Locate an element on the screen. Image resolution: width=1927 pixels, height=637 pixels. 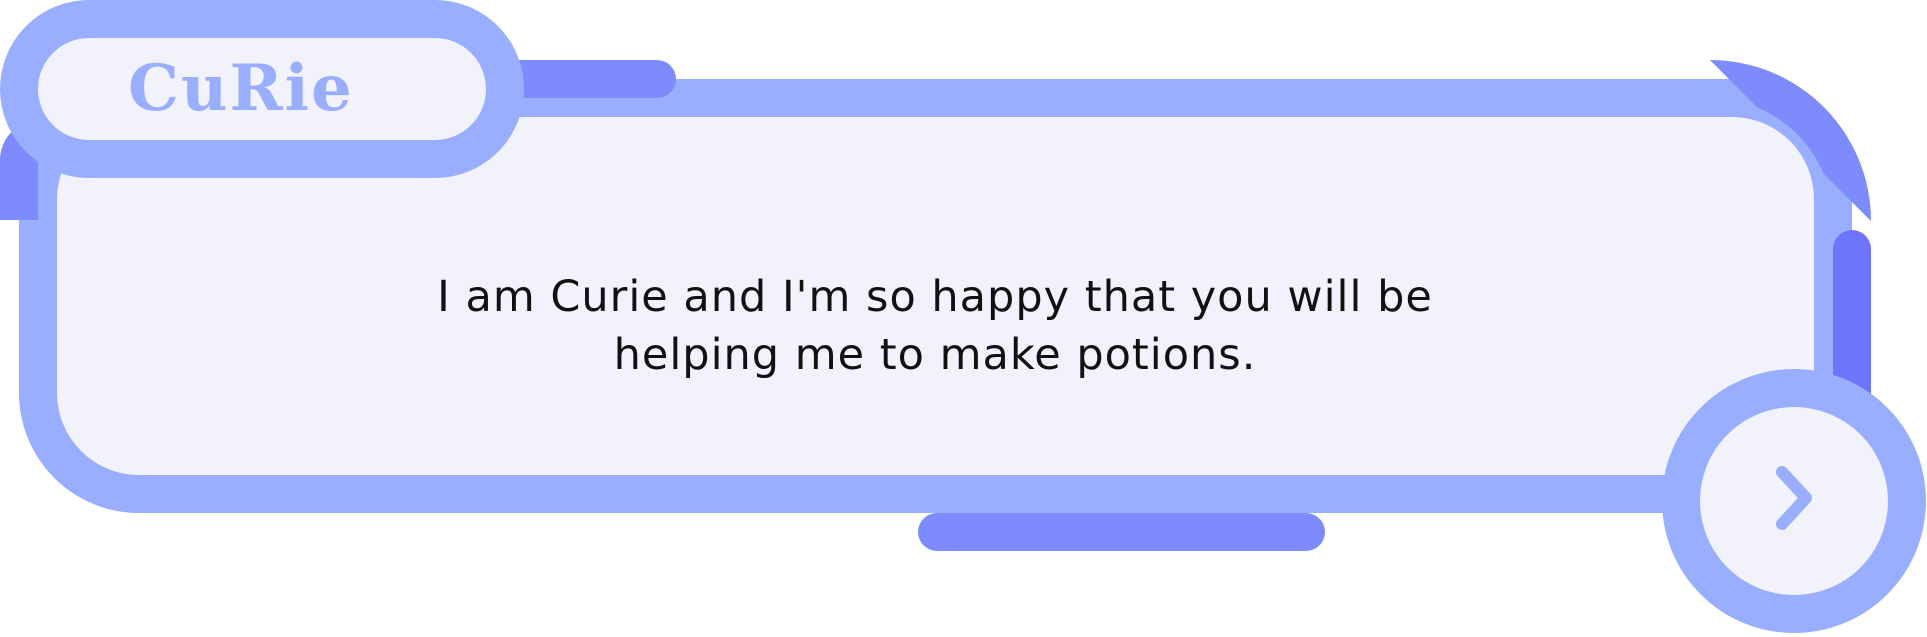
top-accent-line is located at coordinates (588, 79).